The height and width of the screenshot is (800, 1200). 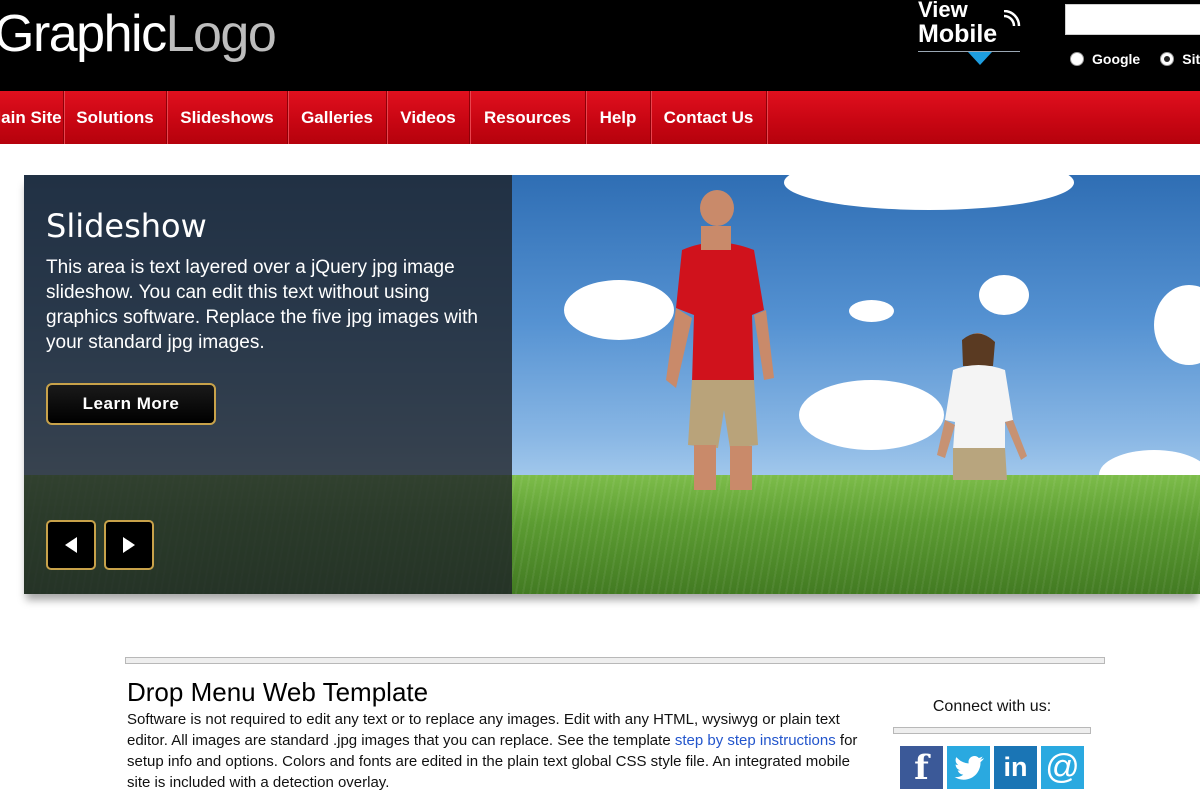 I want to click on view-mobile-line1: View, so click(x=943, y=11).